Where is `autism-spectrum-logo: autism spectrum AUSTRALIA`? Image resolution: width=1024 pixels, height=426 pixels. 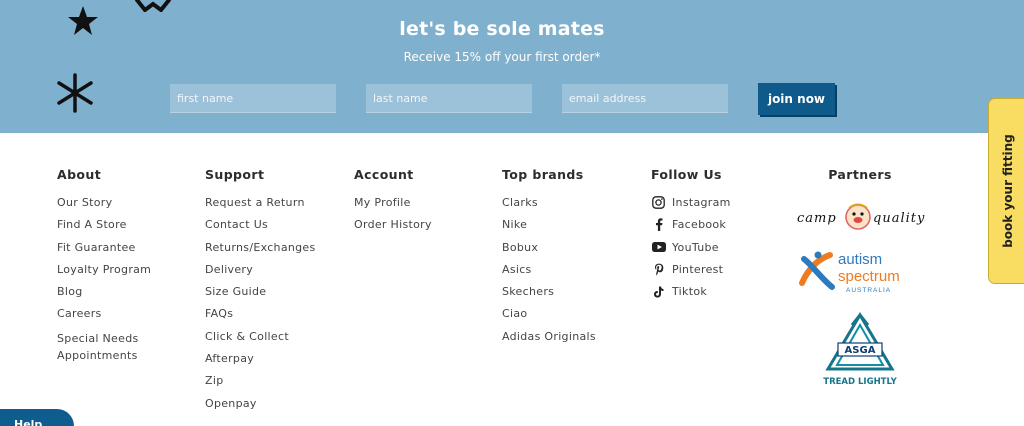
autism-spectrum-logo: autism spectrum AUSTRALIA is located at coordinates (863, 272).